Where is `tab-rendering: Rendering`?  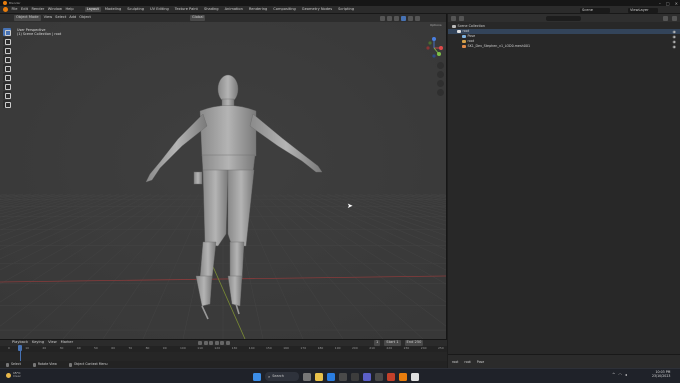 tab-rendering: Rendering is located at coordinates (258, 10).